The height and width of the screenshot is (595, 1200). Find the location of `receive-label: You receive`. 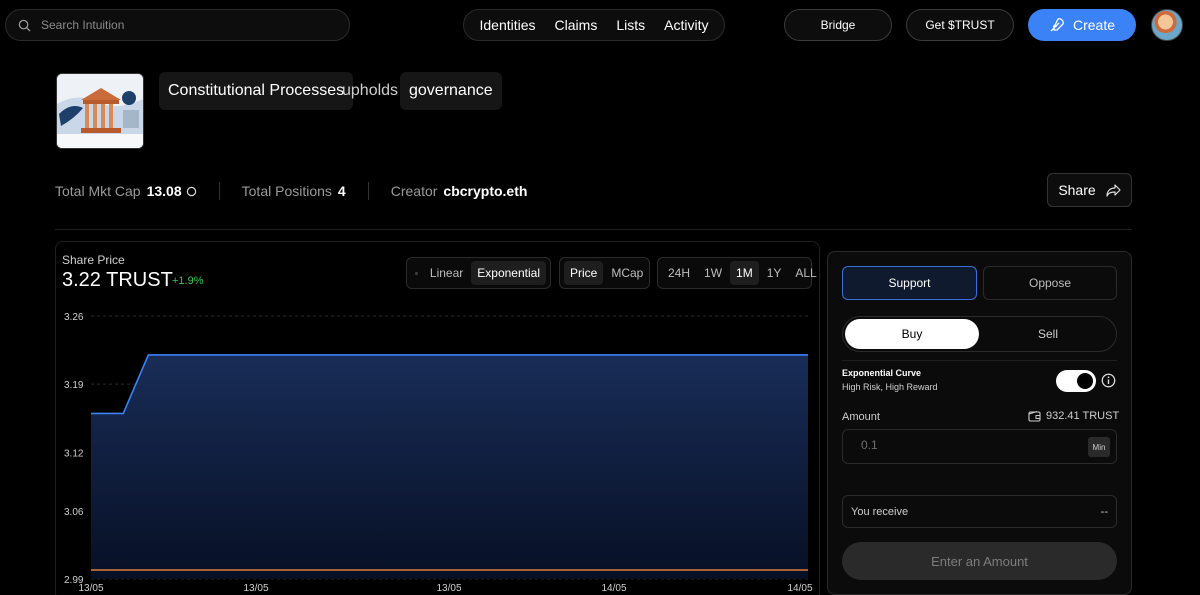

receive-label: You receive is located at coordinates (880, 511).